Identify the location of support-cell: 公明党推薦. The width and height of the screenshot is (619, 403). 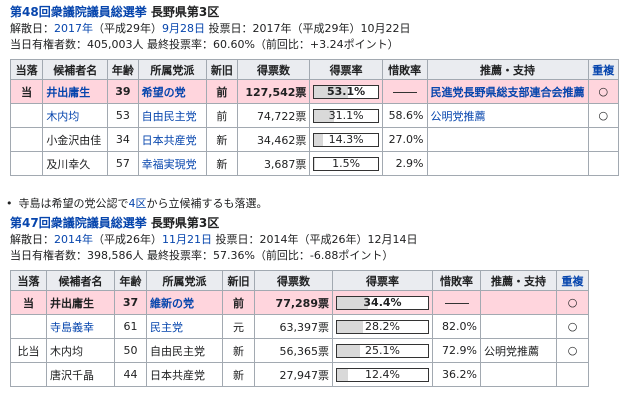
(507, 115).